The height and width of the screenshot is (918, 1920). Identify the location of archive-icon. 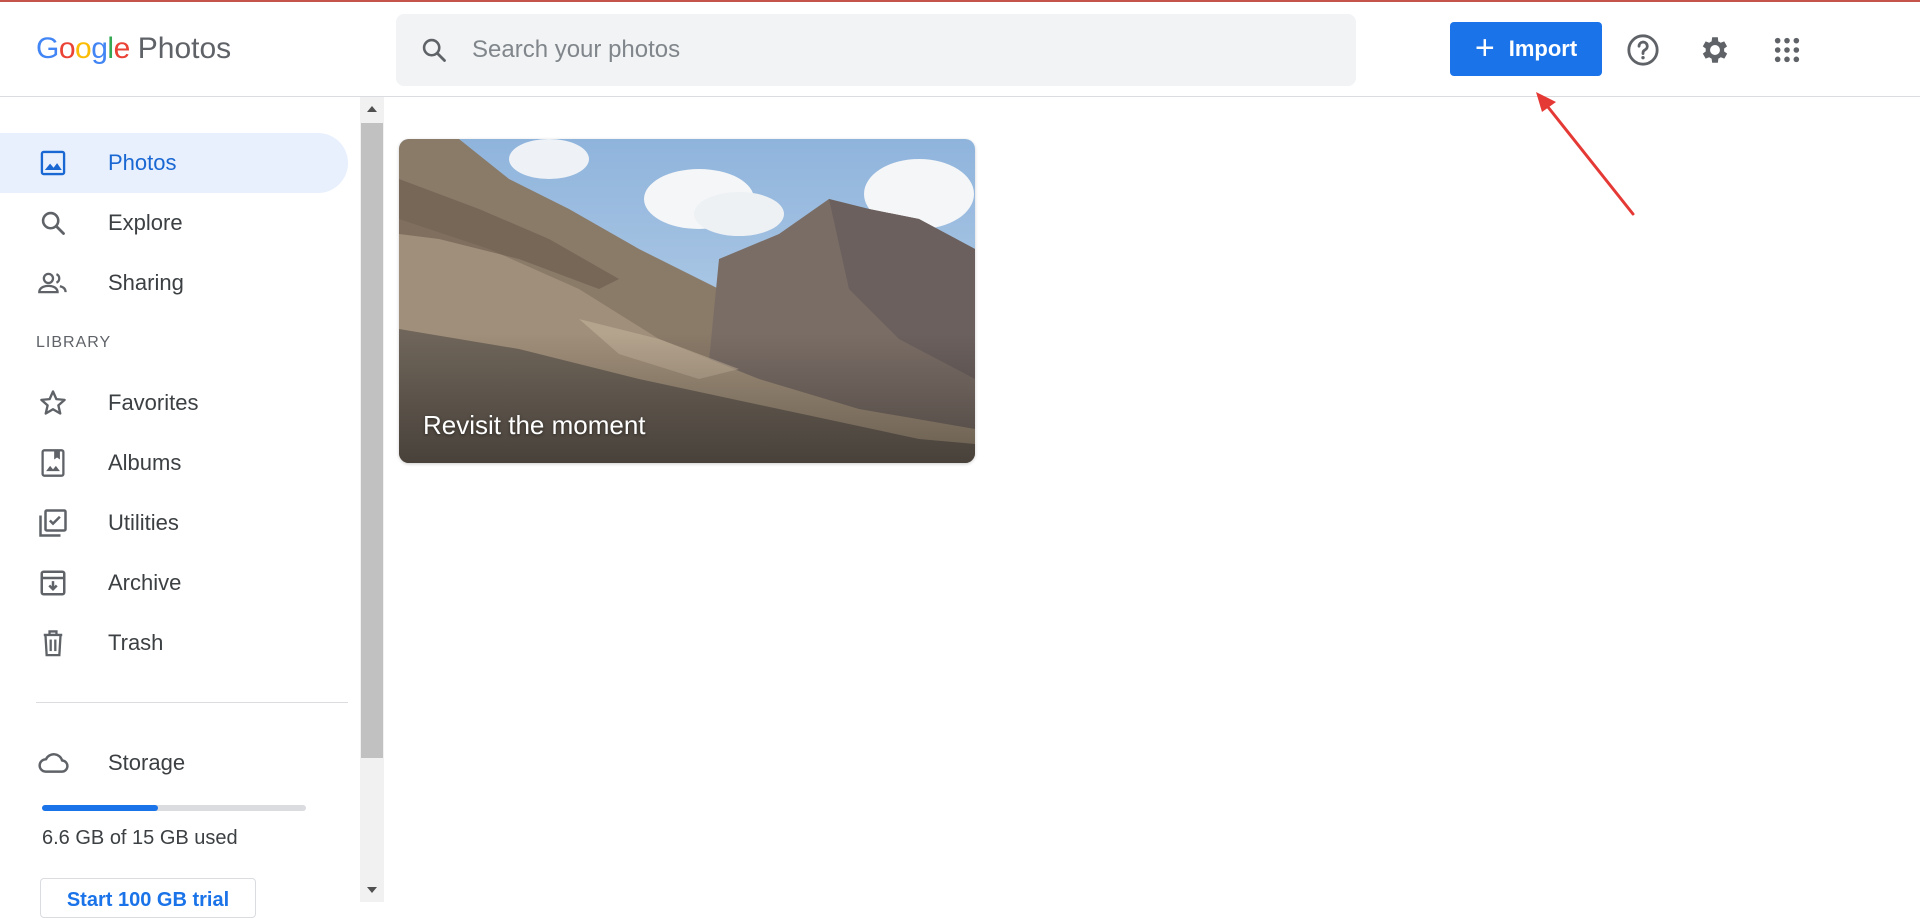
(53, 583).